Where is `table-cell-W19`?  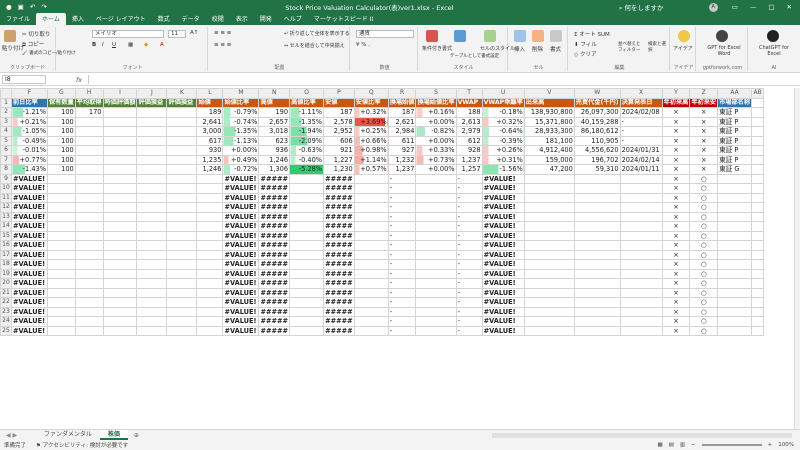 table-cell-W19 is located at coordinates (597, 273).